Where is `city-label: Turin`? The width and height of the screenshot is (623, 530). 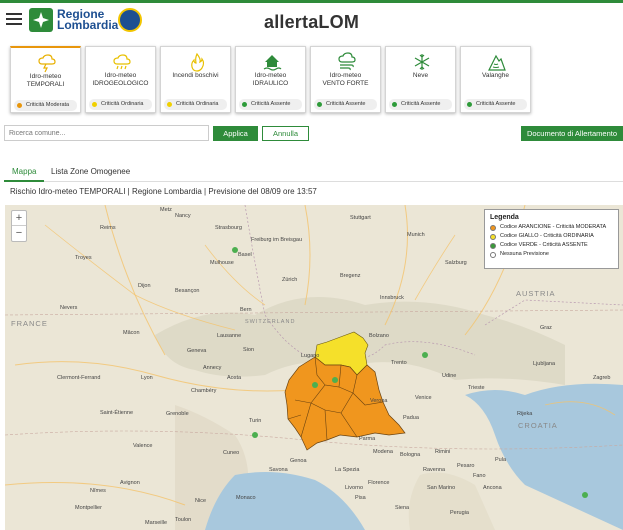 city-label: Turin is located at coordinates (255, 421).